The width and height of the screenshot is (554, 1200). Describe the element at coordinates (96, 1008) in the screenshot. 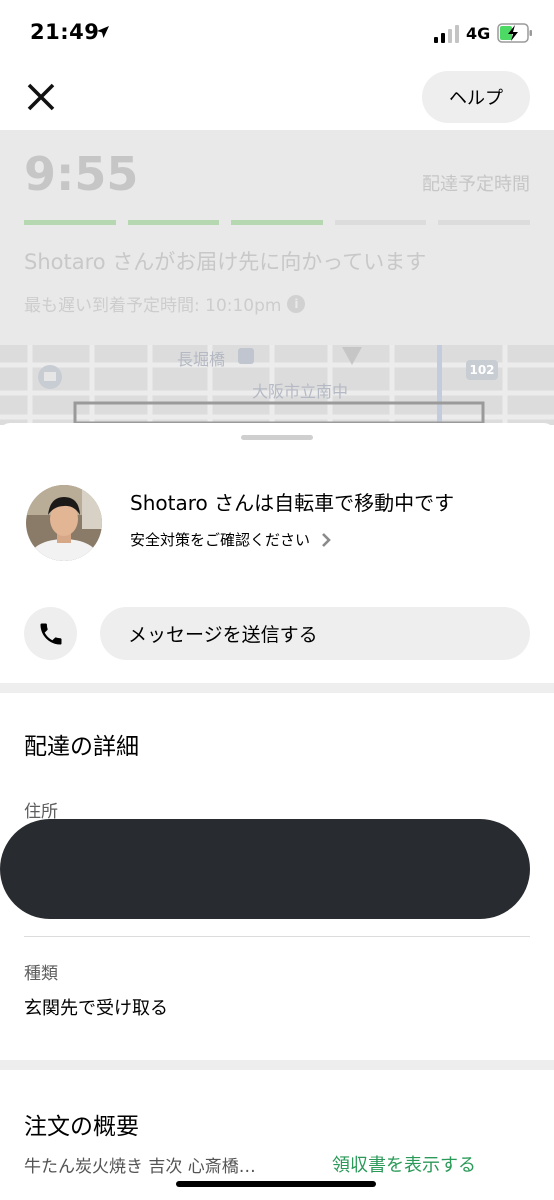

I see `dropoff-type-value: 玄関先で受け取る` at that location.